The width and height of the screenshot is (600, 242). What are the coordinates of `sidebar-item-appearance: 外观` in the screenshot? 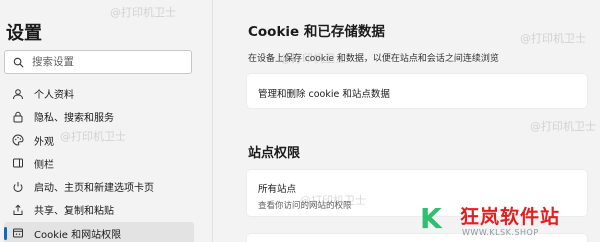 It's located at (99, 140).